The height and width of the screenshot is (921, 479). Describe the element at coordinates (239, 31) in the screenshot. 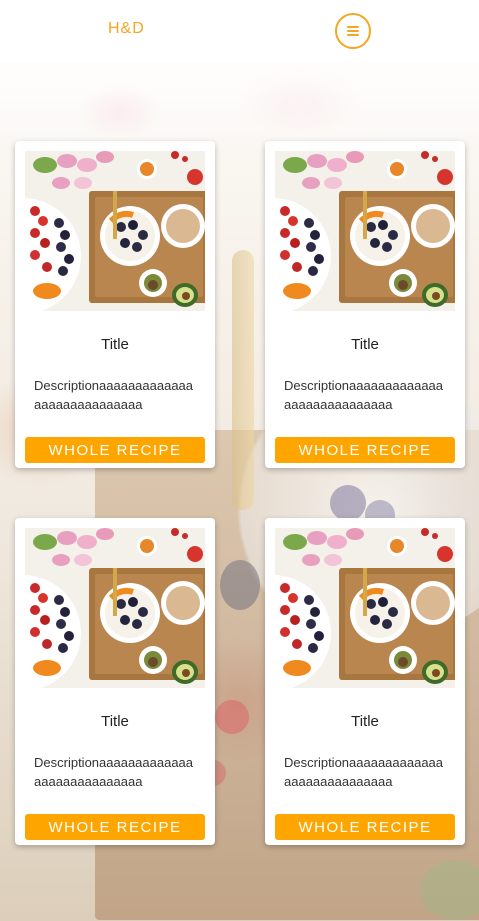

I see `top-header: H&D` at that location.